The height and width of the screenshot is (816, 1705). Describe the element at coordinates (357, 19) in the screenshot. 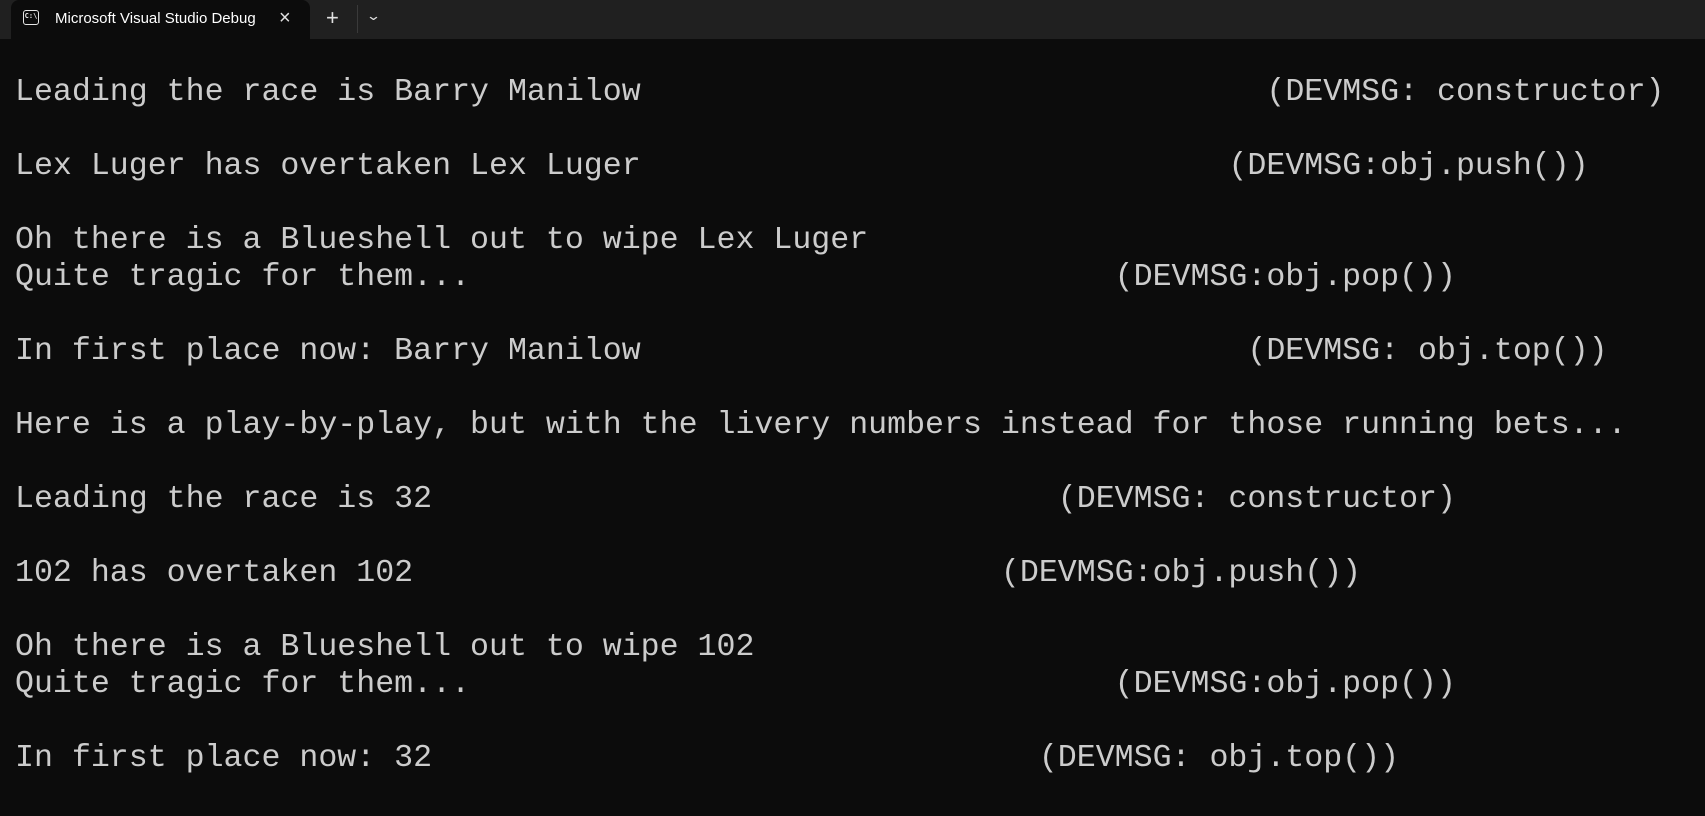

I see `divider` at that location.